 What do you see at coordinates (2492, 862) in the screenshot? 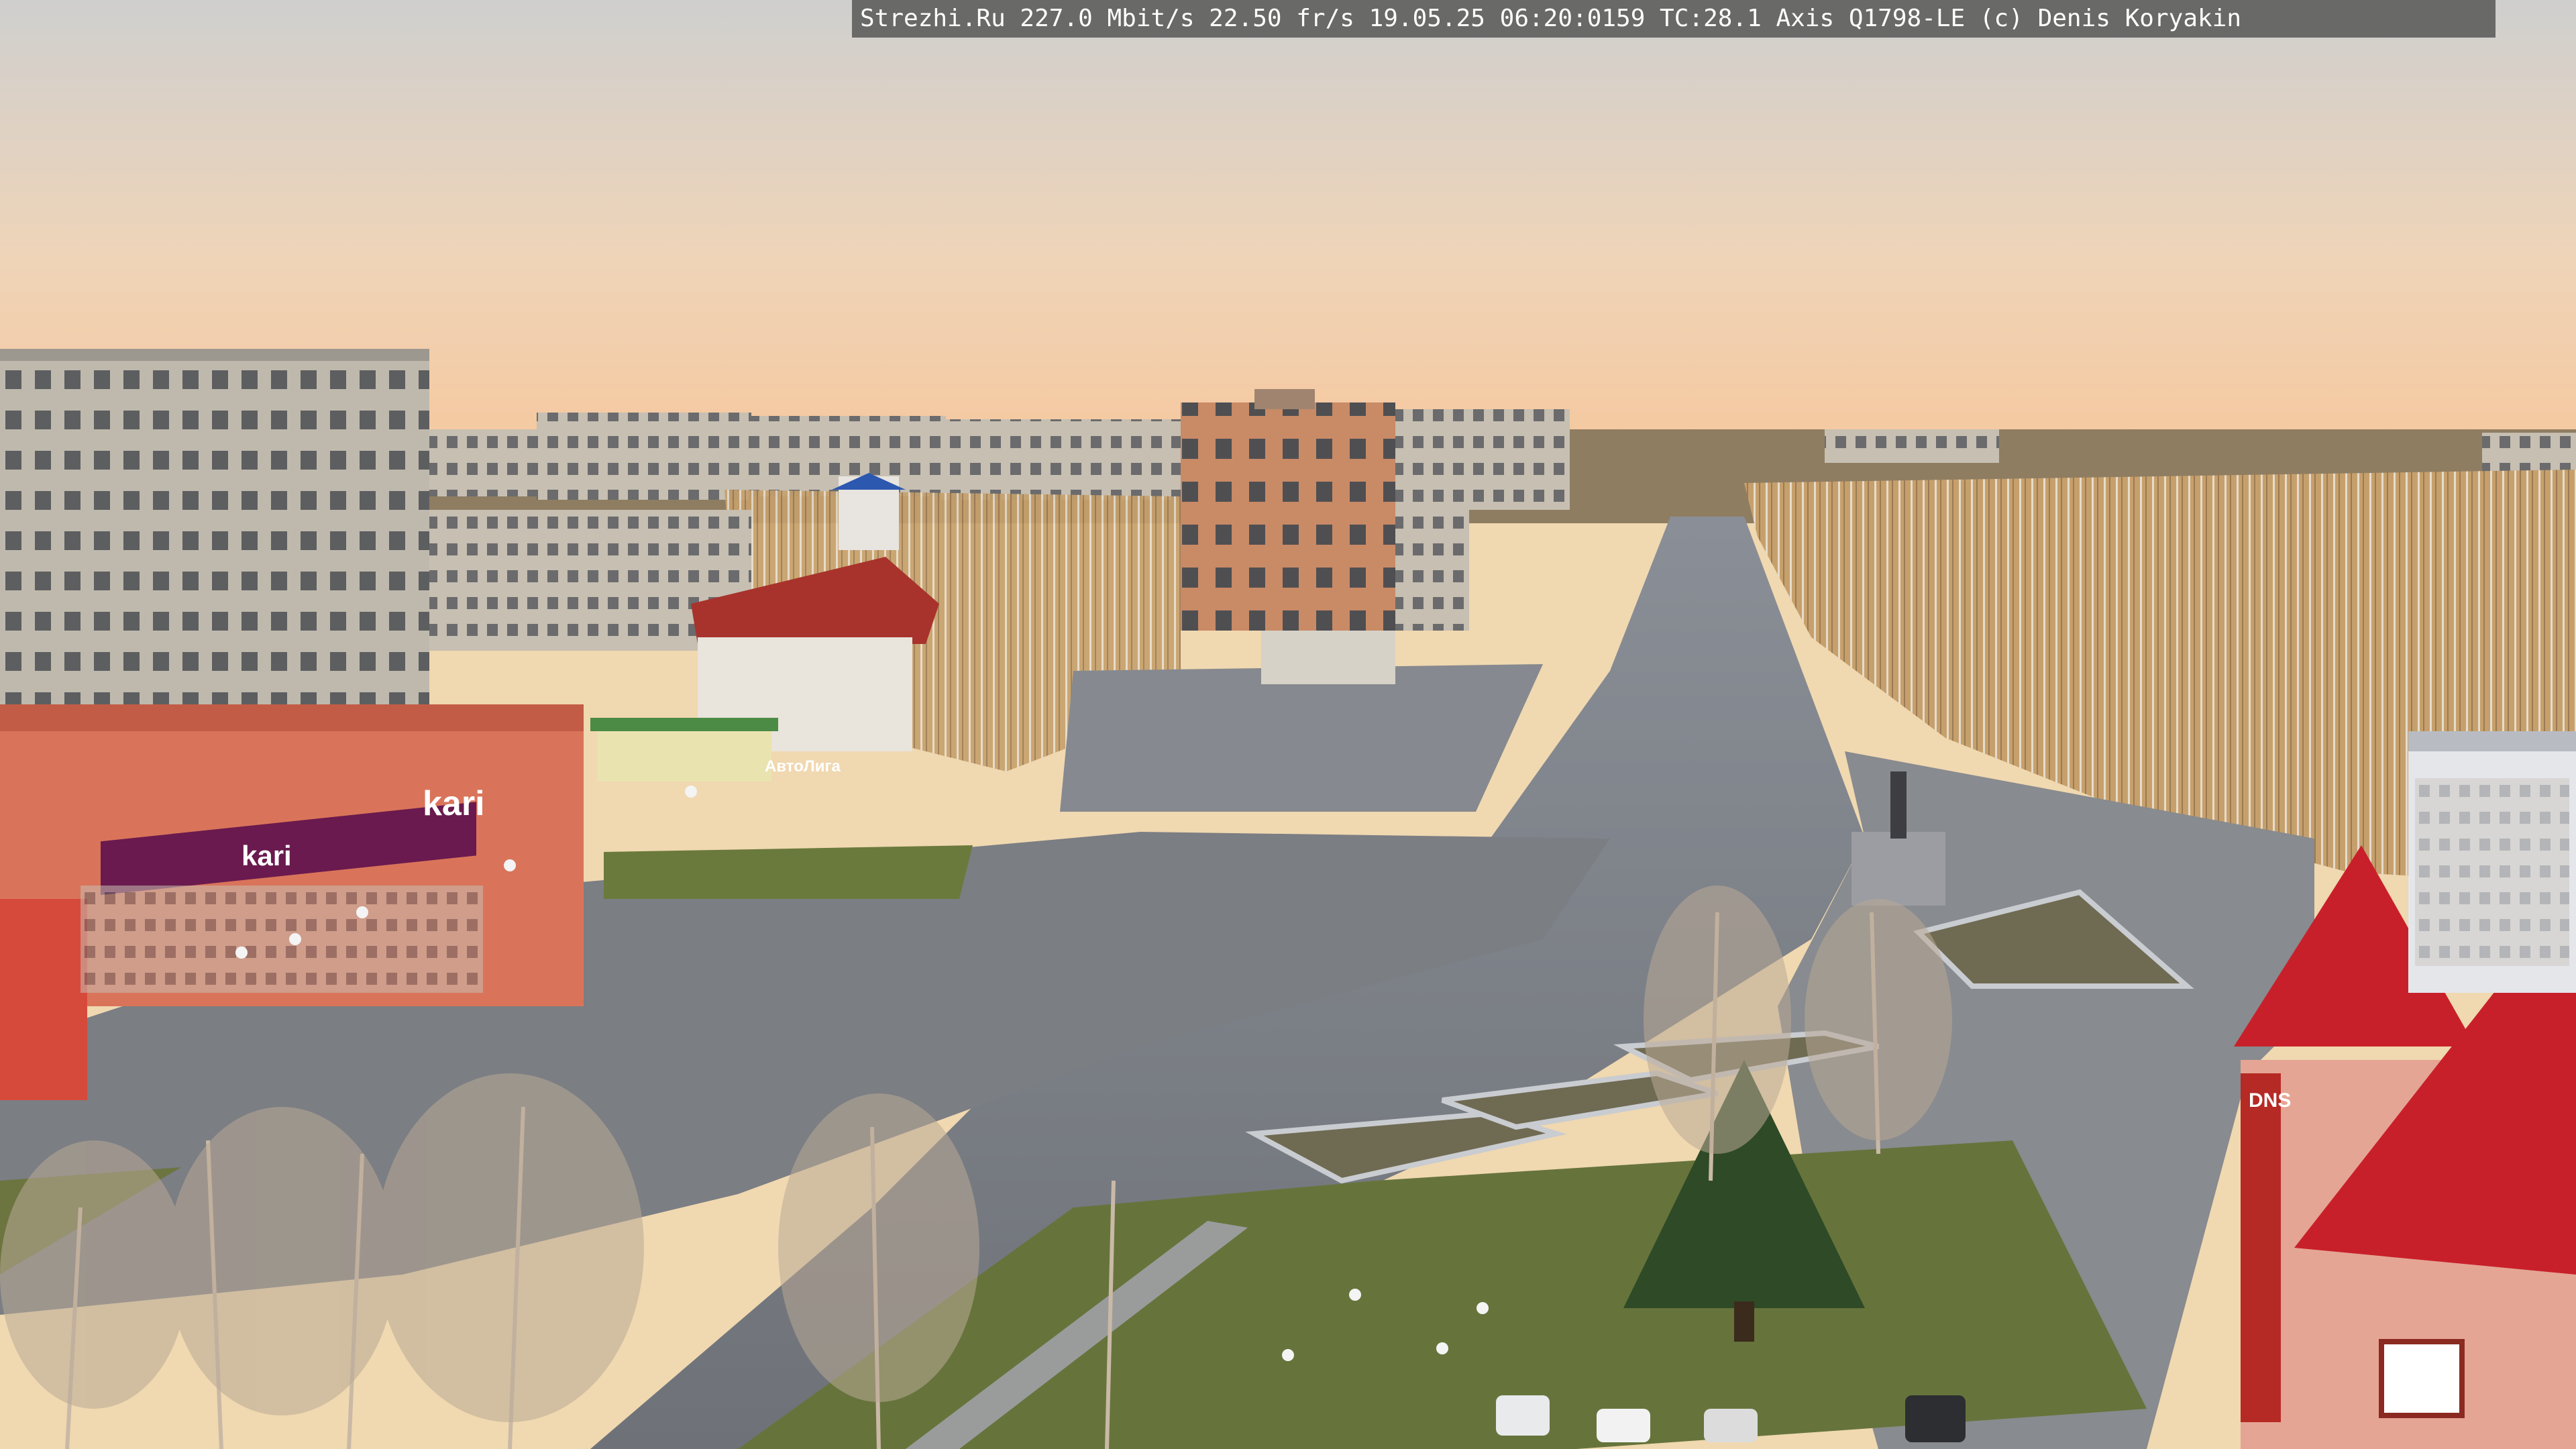
I see `right-white-building` at bounding box center [2492, 862].